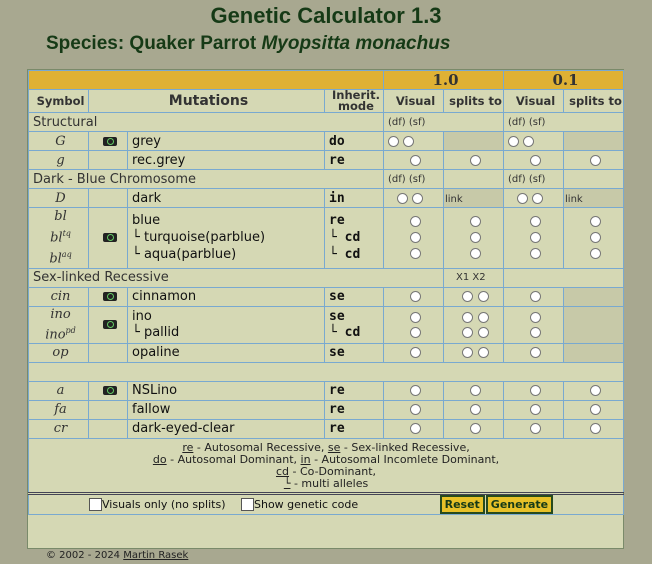  Describe the element at coordinates (306, 504) in the screenshot. I see `show-code-label: Show genetic code` at that location.